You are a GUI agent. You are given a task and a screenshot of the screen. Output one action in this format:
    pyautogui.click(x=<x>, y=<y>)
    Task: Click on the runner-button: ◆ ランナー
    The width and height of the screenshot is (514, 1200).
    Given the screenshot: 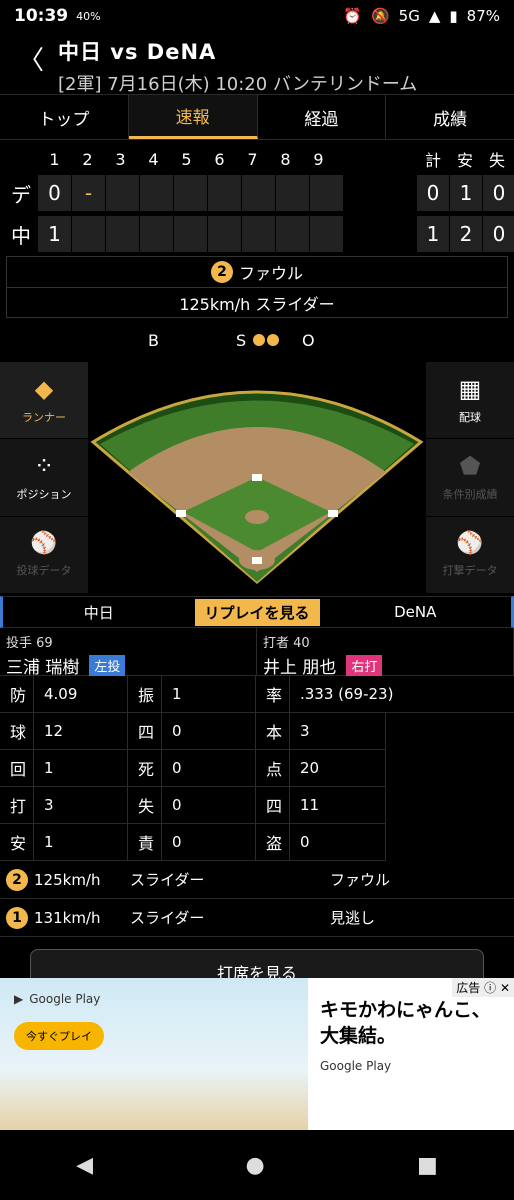 What is the action you would take?
    pyautogui.click(x=44, y=401)
    